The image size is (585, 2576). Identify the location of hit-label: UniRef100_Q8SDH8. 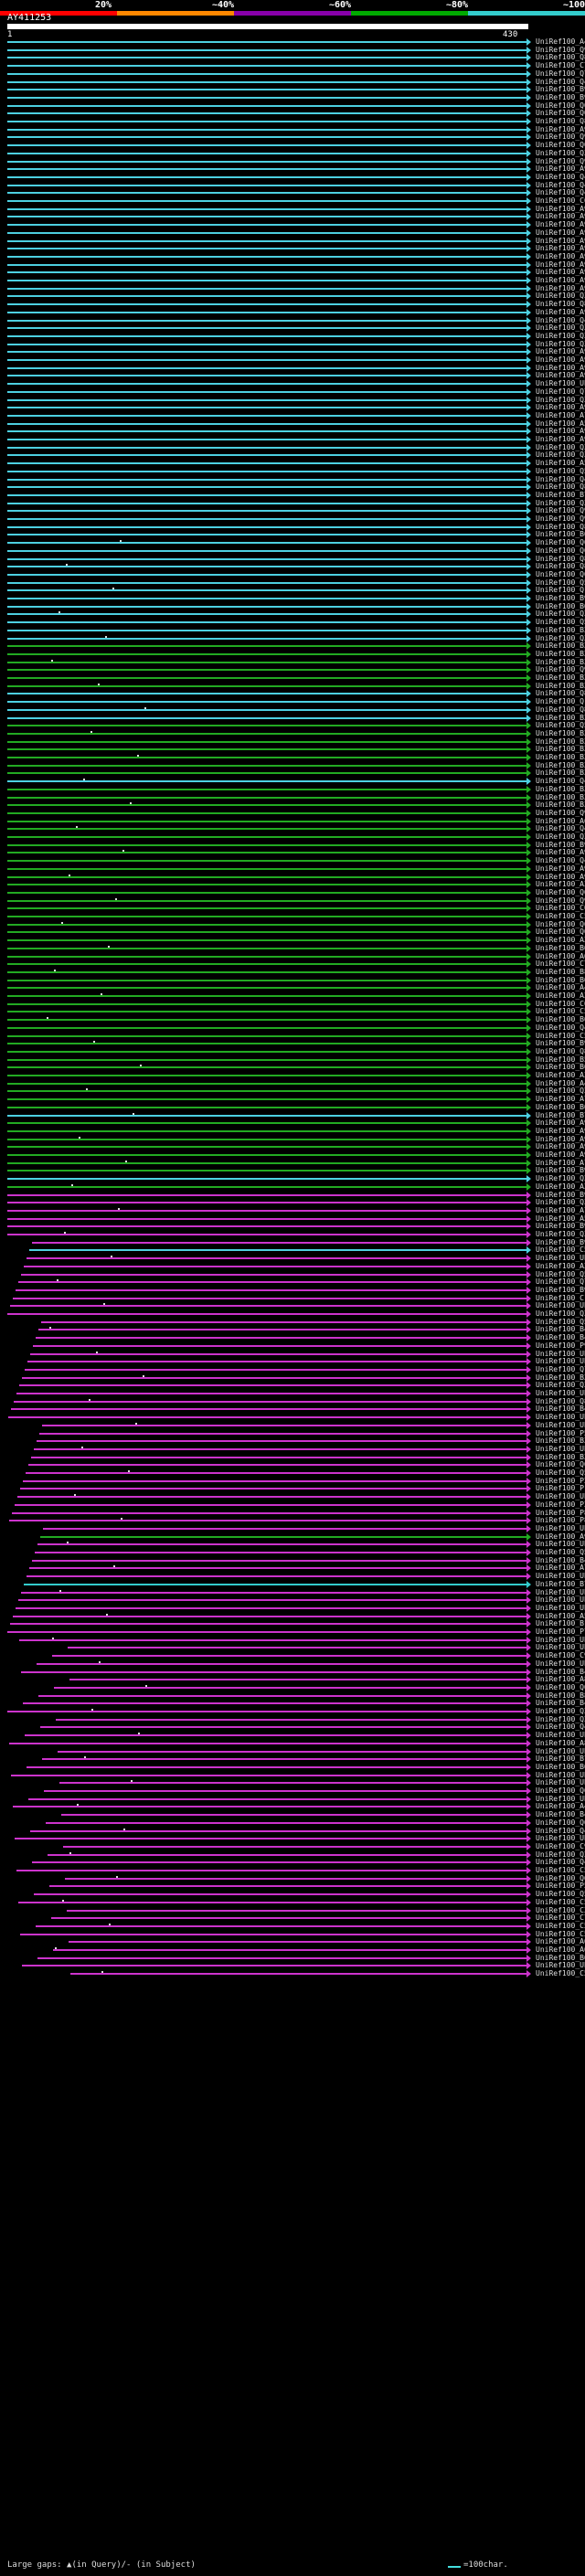
(561, 710).